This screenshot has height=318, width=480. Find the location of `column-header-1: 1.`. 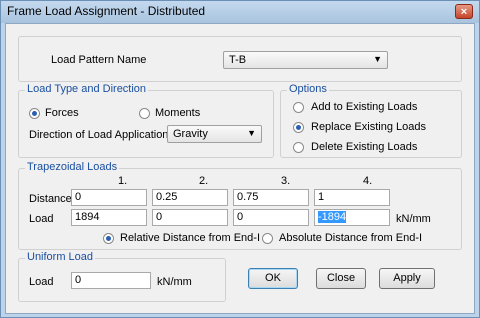

column-header-1: 1. is located at coordinates (123, 181).